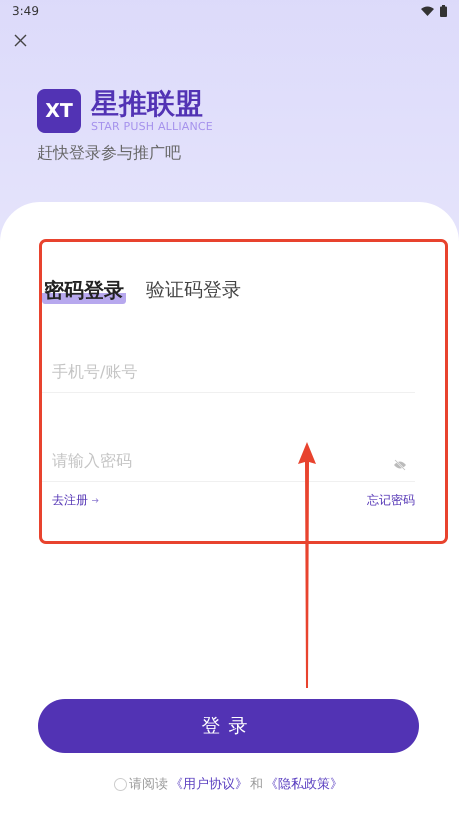 Image resolution: width=459 pixels, height=817 pixels. What do you see at coordinates (59, 110) in the screenshot?
I see `logo: XT` at bounding box center [59, 110].